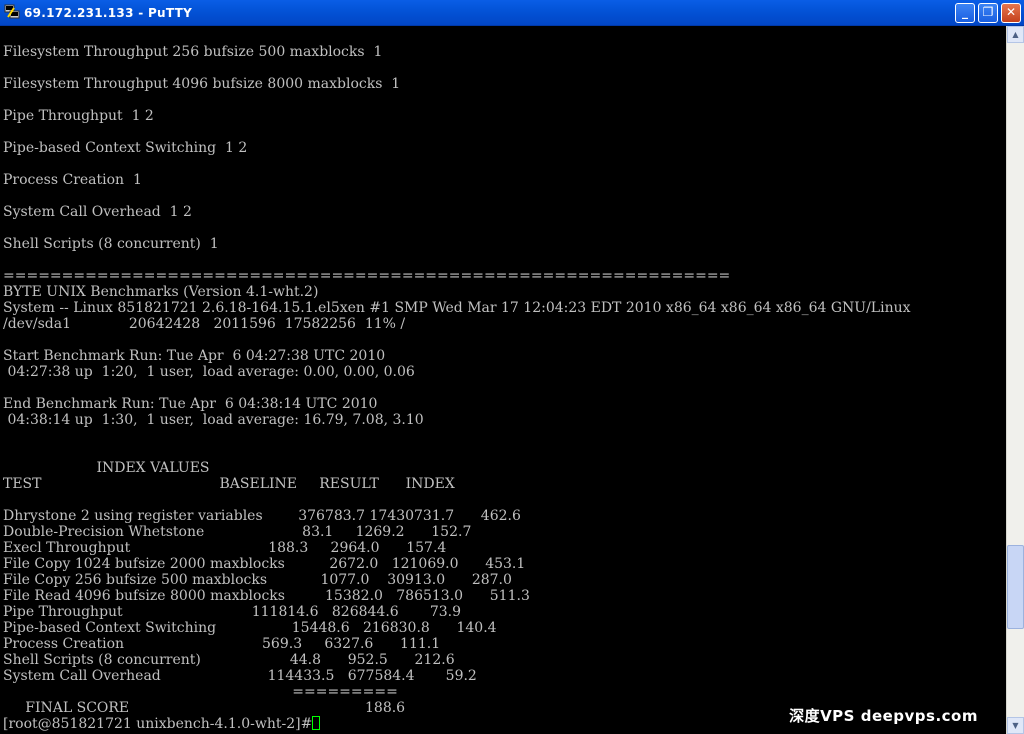 The width and height of the screenshot is (1024, 734). Describe the element at coordinates (158, 724) in the screenshot. I see `shell-prompt: [root@851821721 unixbench-4.1.0-wht-2]#` at that location.